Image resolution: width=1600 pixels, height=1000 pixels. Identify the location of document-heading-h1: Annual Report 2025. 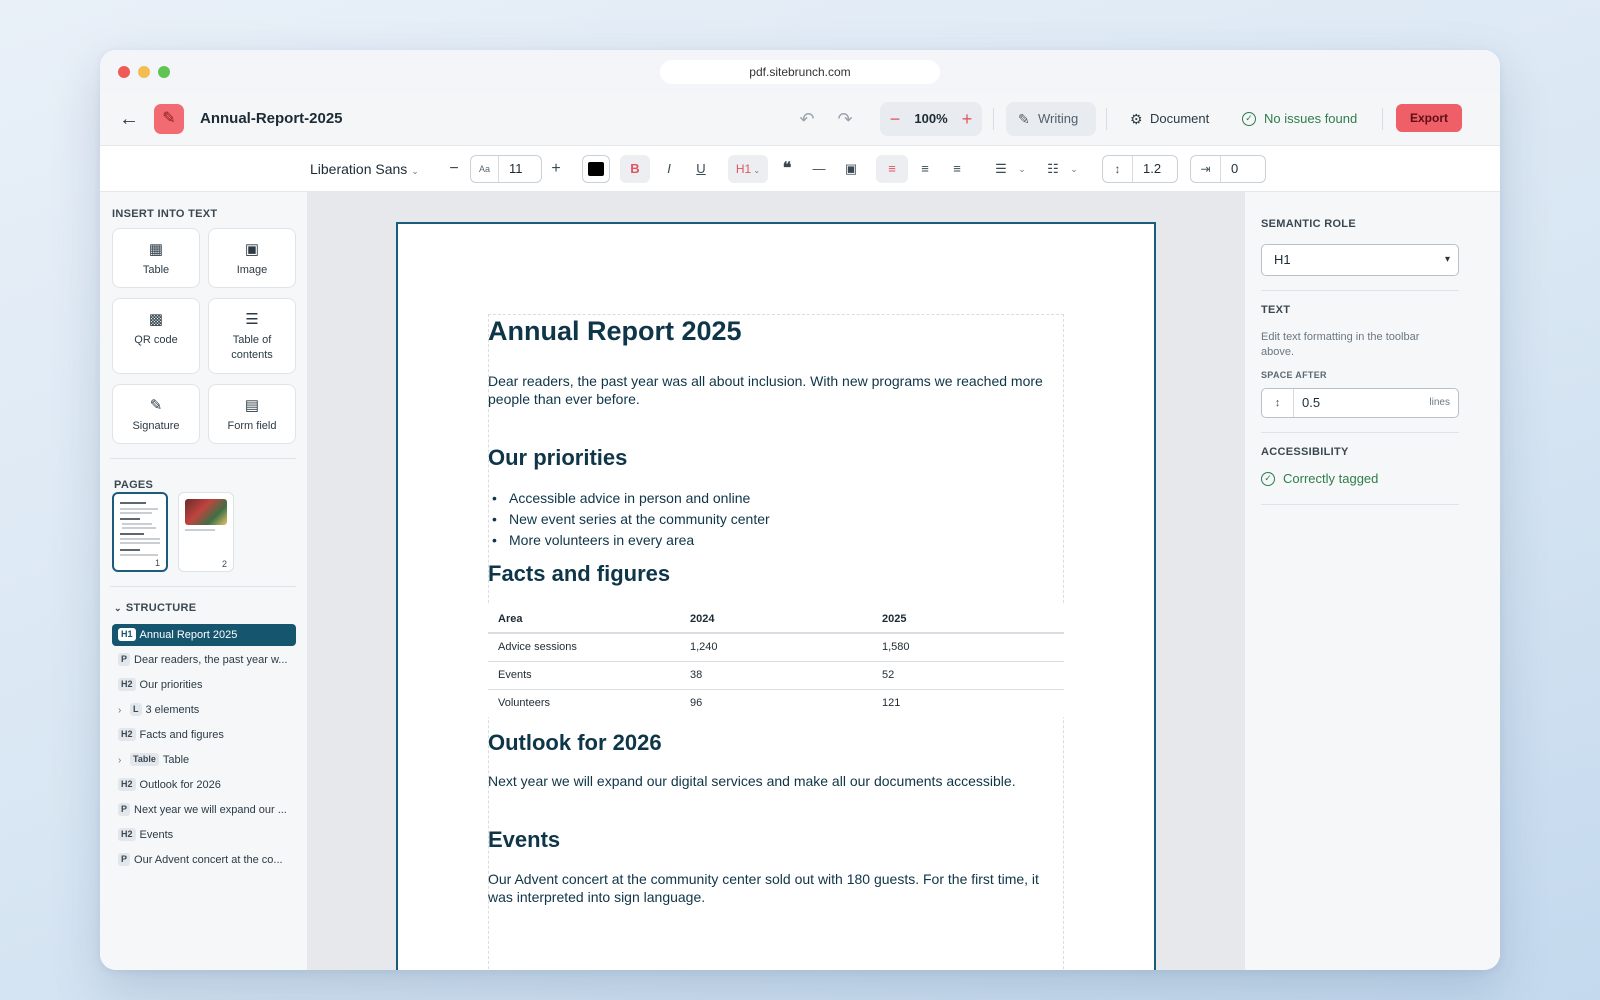
(615, 331).